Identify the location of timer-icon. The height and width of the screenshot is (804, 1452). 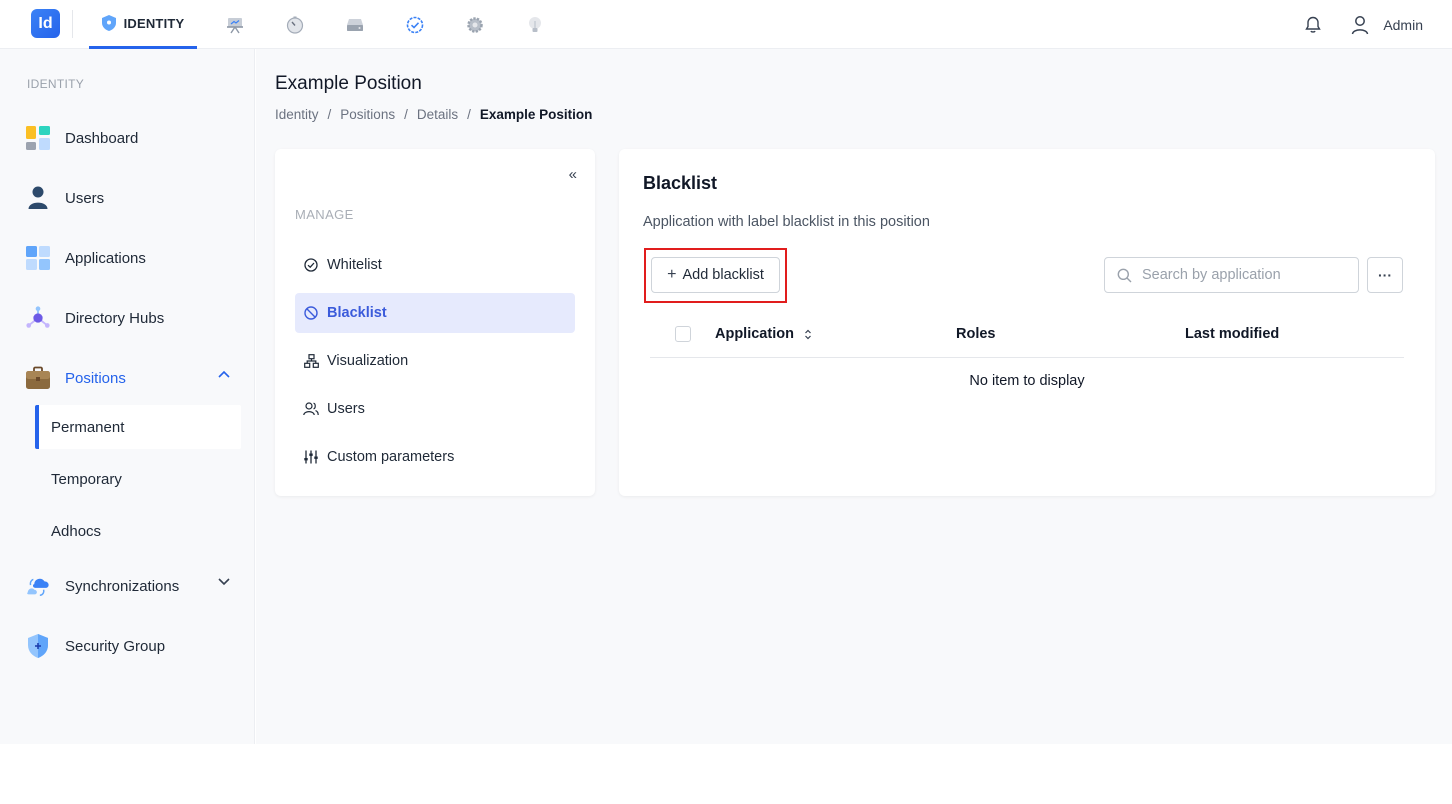
(295, 25).